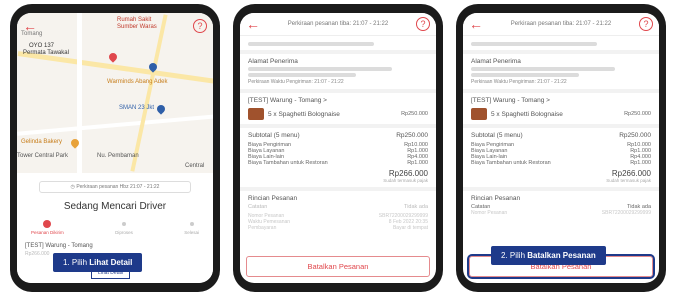 This screenshot has width=676, height=296. Describe the element at coordinates (134, 20) in the screenshot. I see `map-label: Rumah Sakit` at that location.